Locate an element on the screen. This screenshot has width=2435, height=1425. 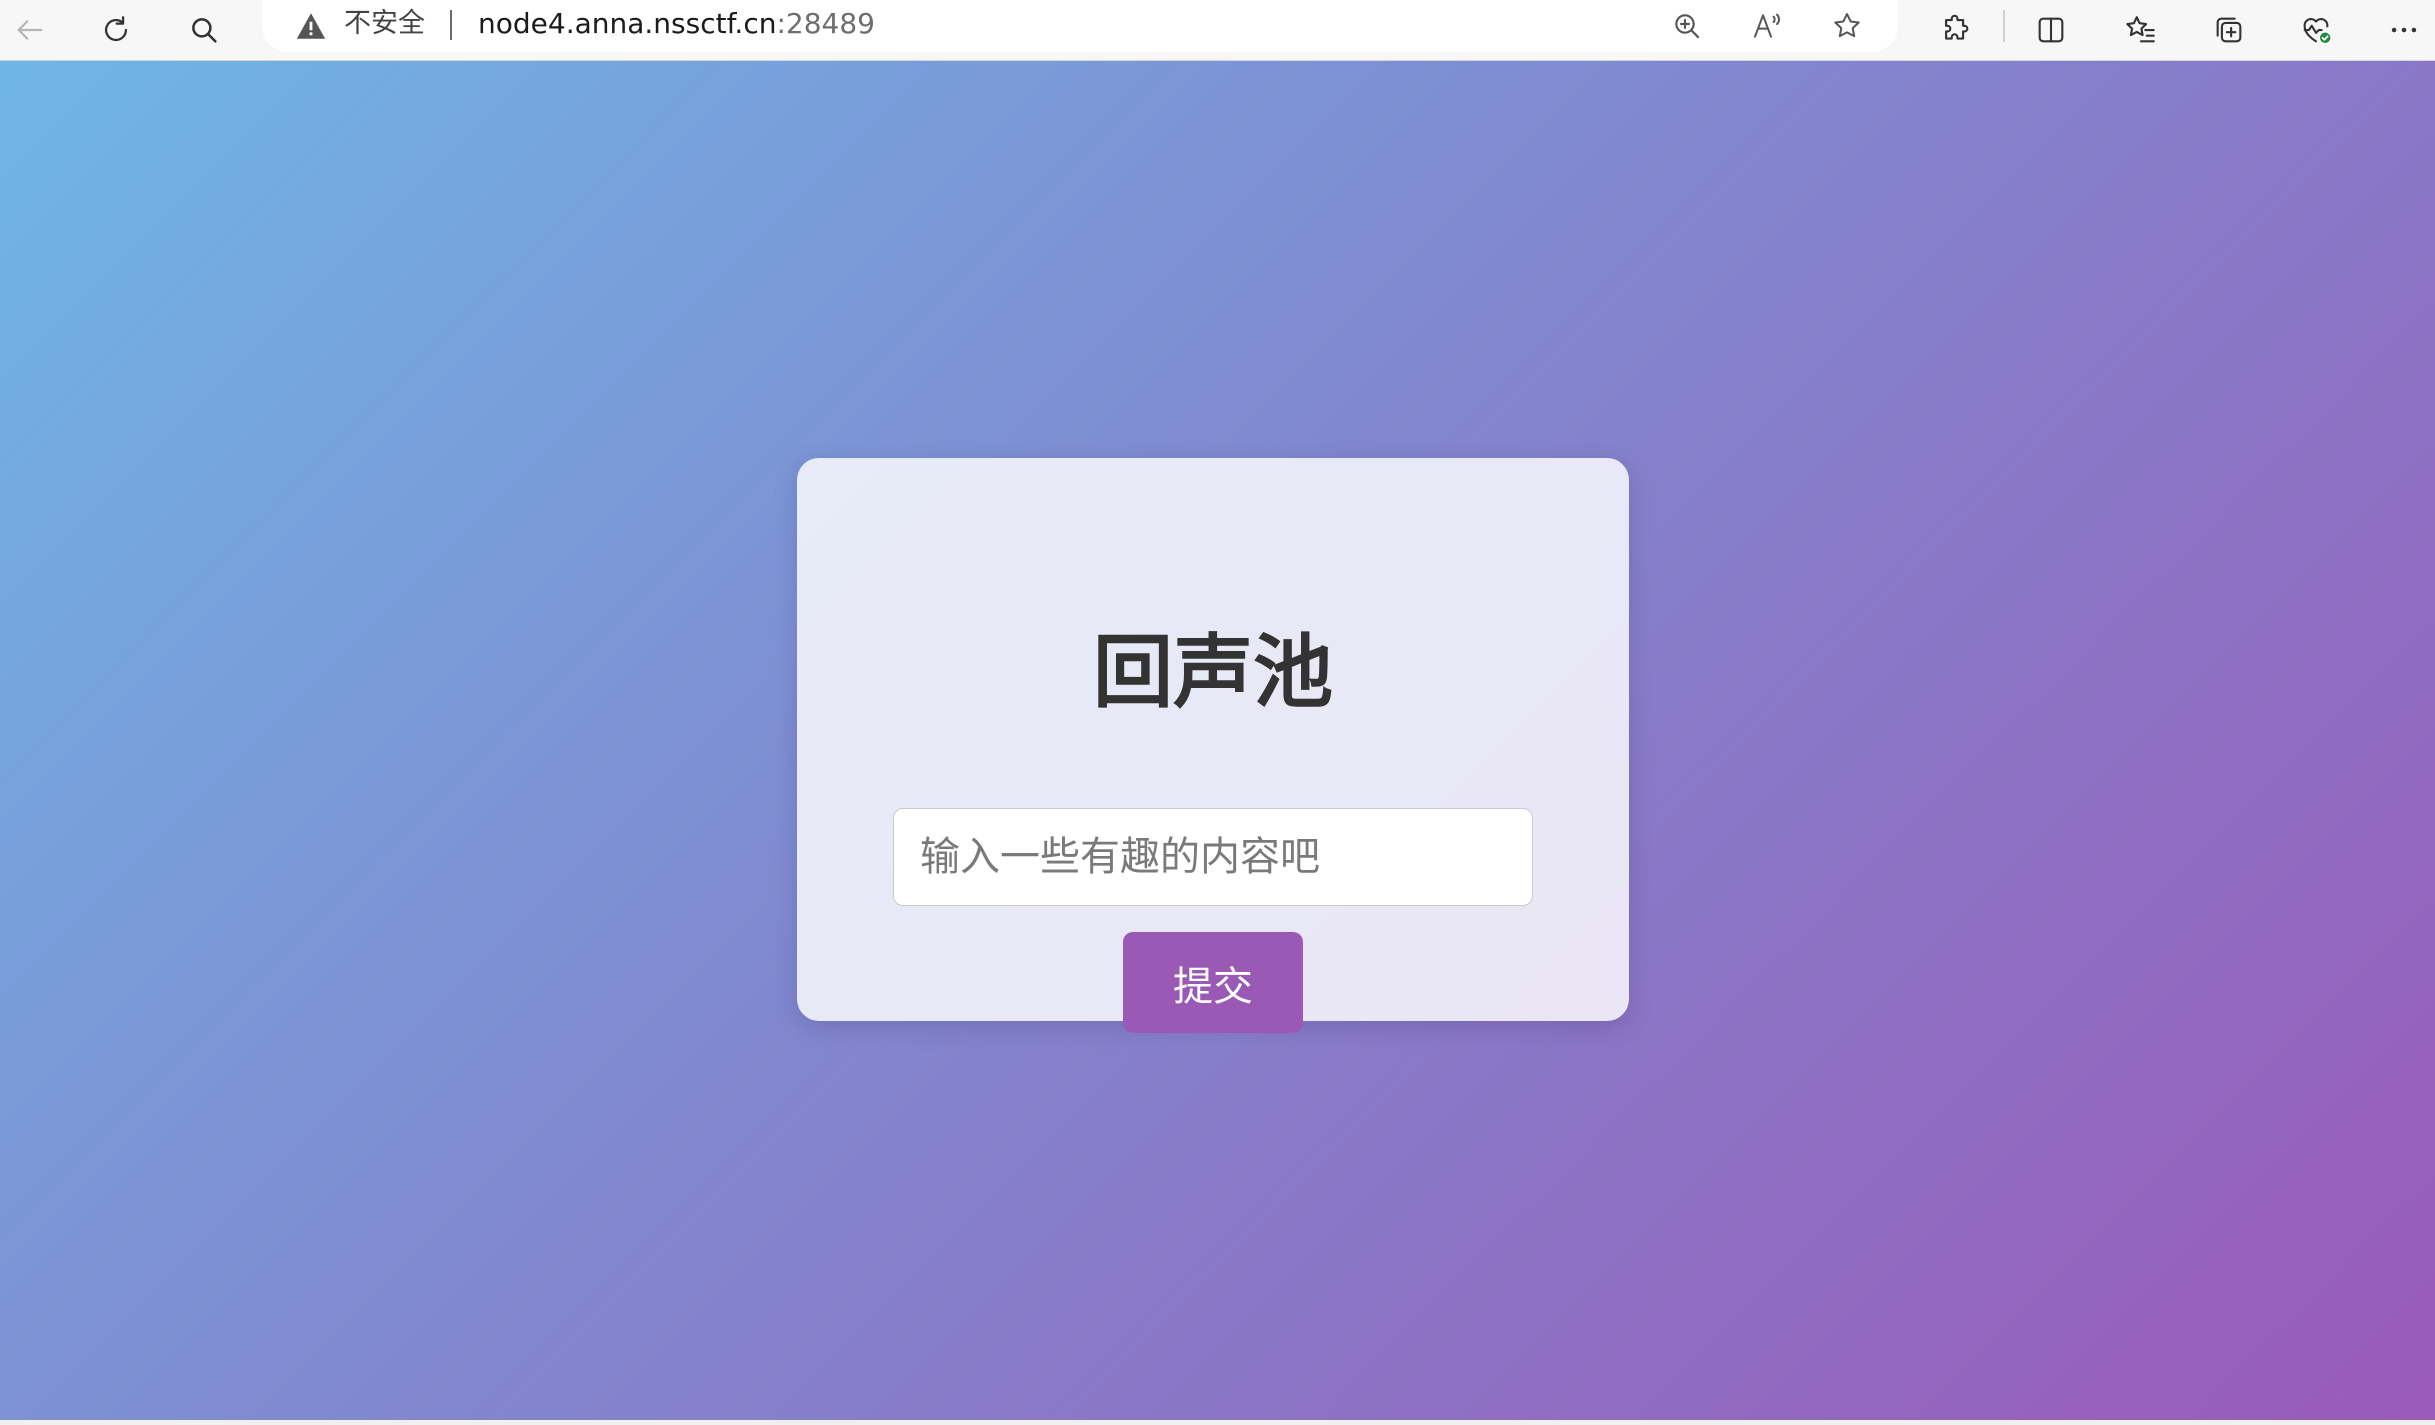
security-label: 不安全 is located at coordinates (384, 24).